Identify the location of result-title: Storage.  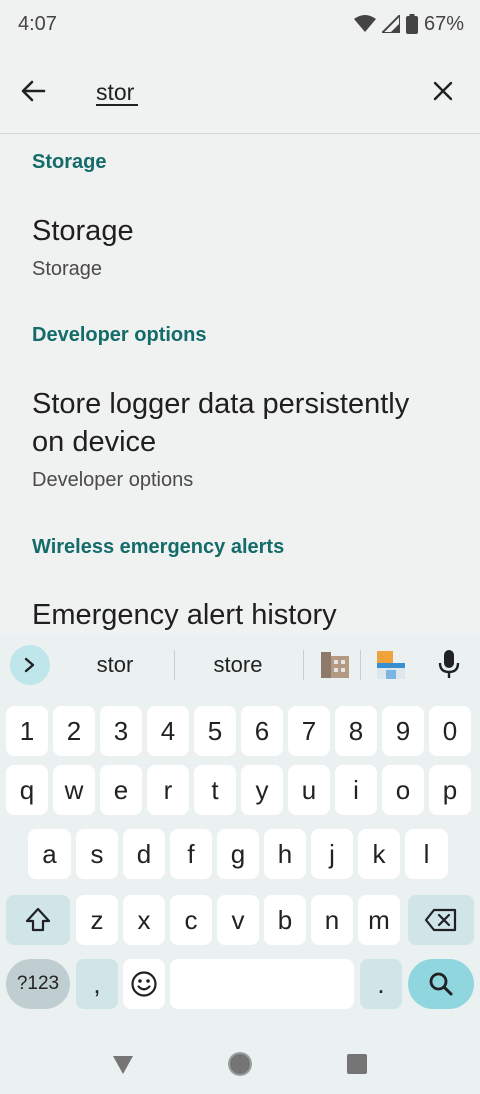
(83, 231).